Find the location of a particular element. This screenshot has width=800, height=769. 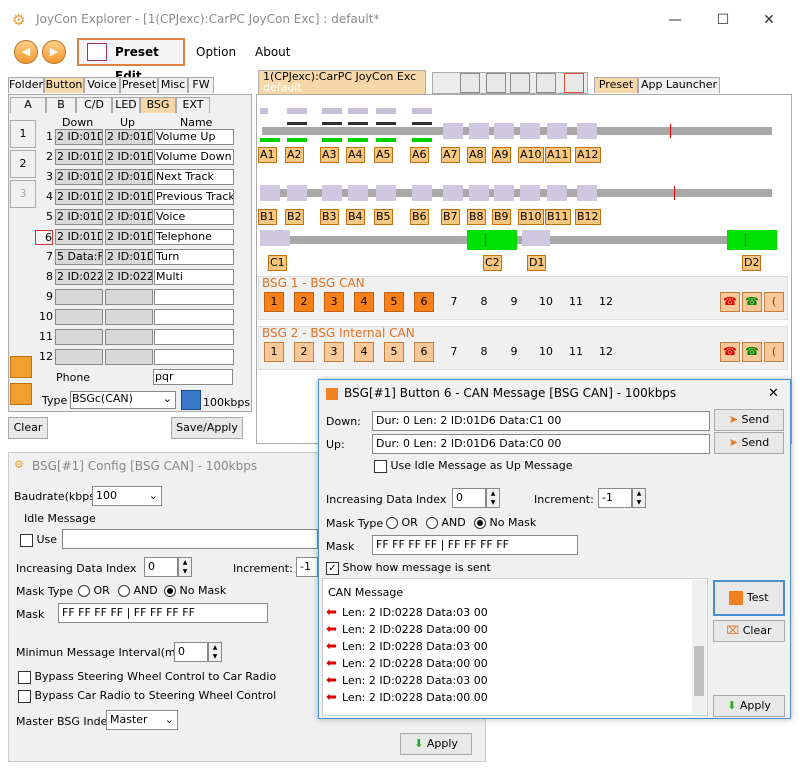

label-a4: A4 is located at coordinates (355, 155).